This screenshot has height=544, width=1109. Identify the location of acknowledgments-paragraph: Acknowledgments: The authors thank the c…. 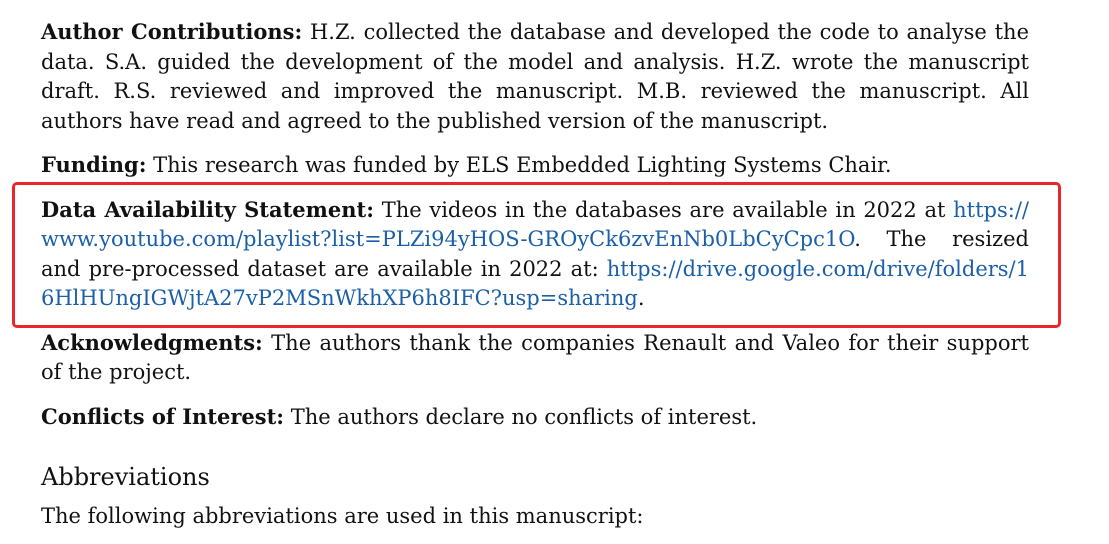
(535, 358).